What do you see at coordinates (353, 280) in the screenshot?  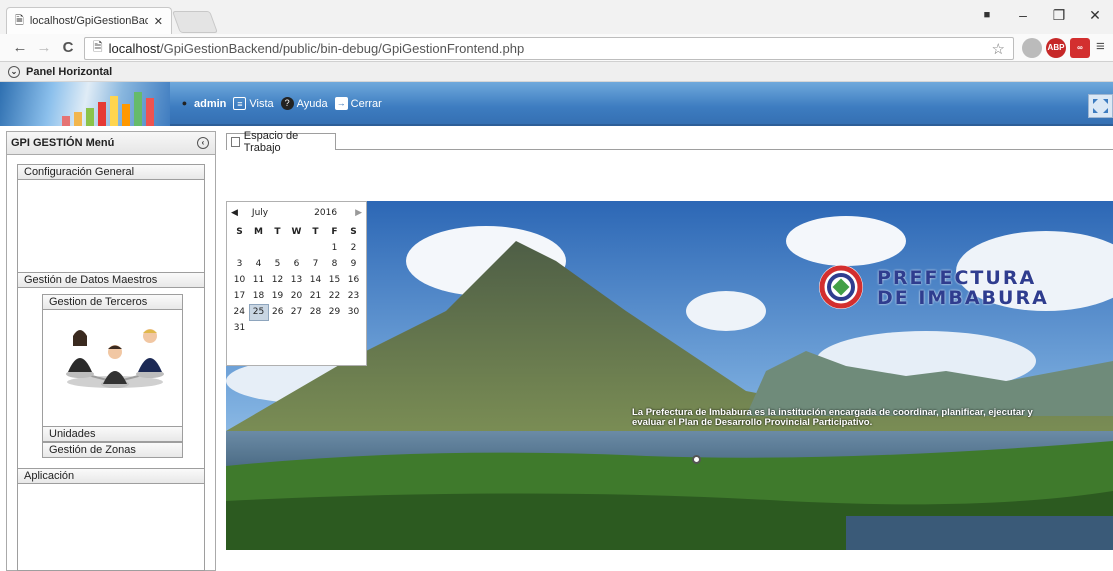 I see `calendar-day: 16` at bounding box center [353, 280].